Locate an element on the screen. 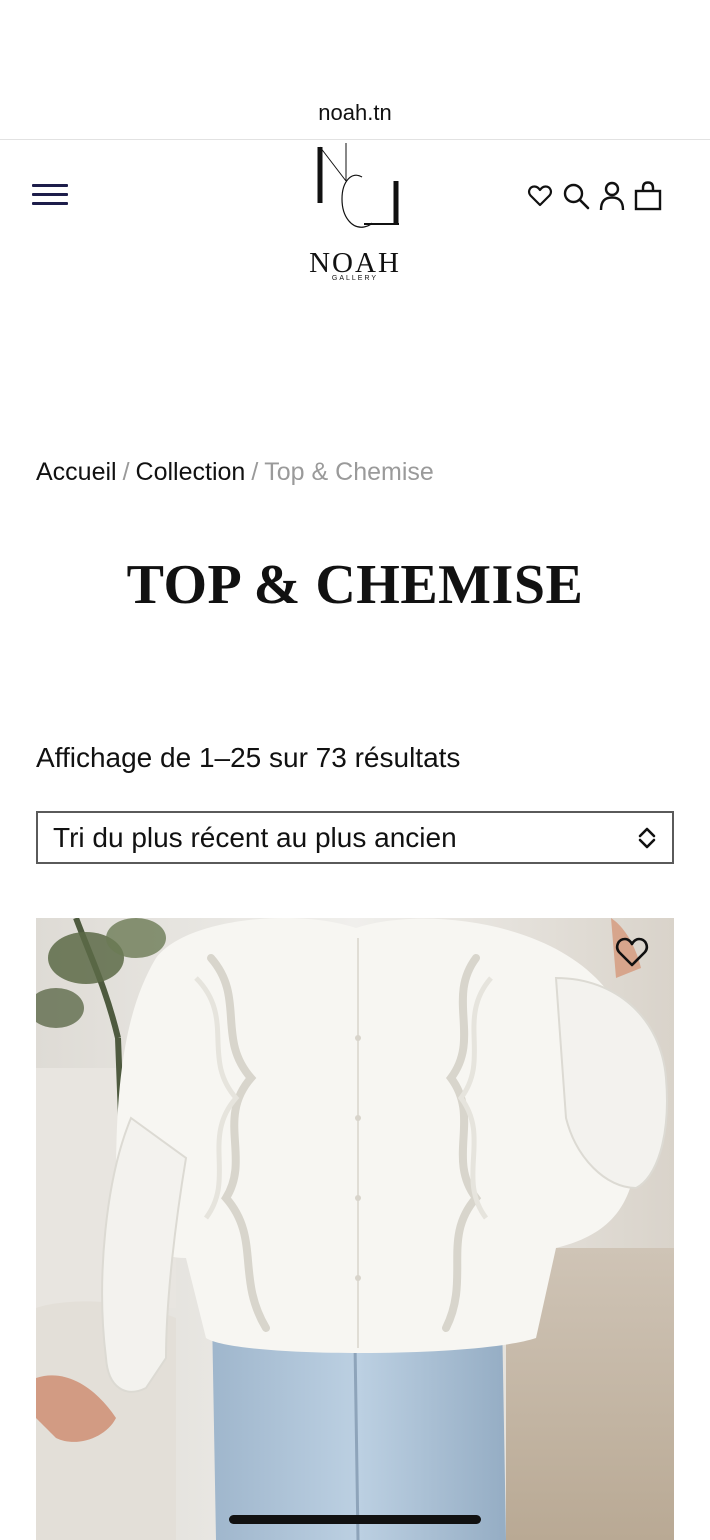 The width and height of the screenshot is (710, 1540). cart-button is located at coordinates (648, 196).